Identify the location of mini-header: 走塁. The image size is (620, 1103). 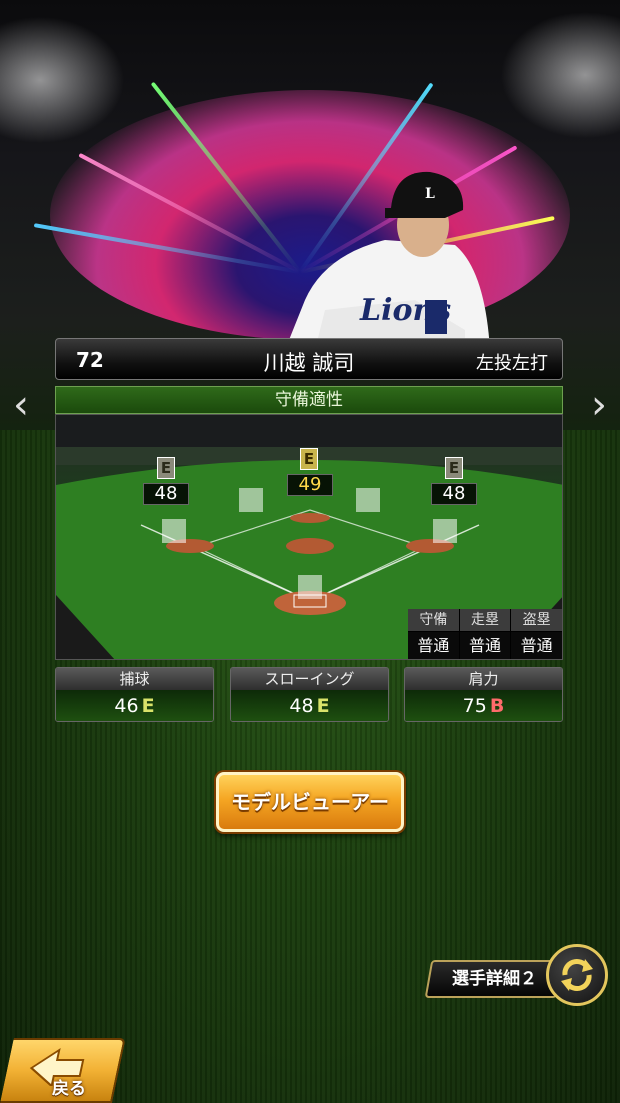
(485, 620).